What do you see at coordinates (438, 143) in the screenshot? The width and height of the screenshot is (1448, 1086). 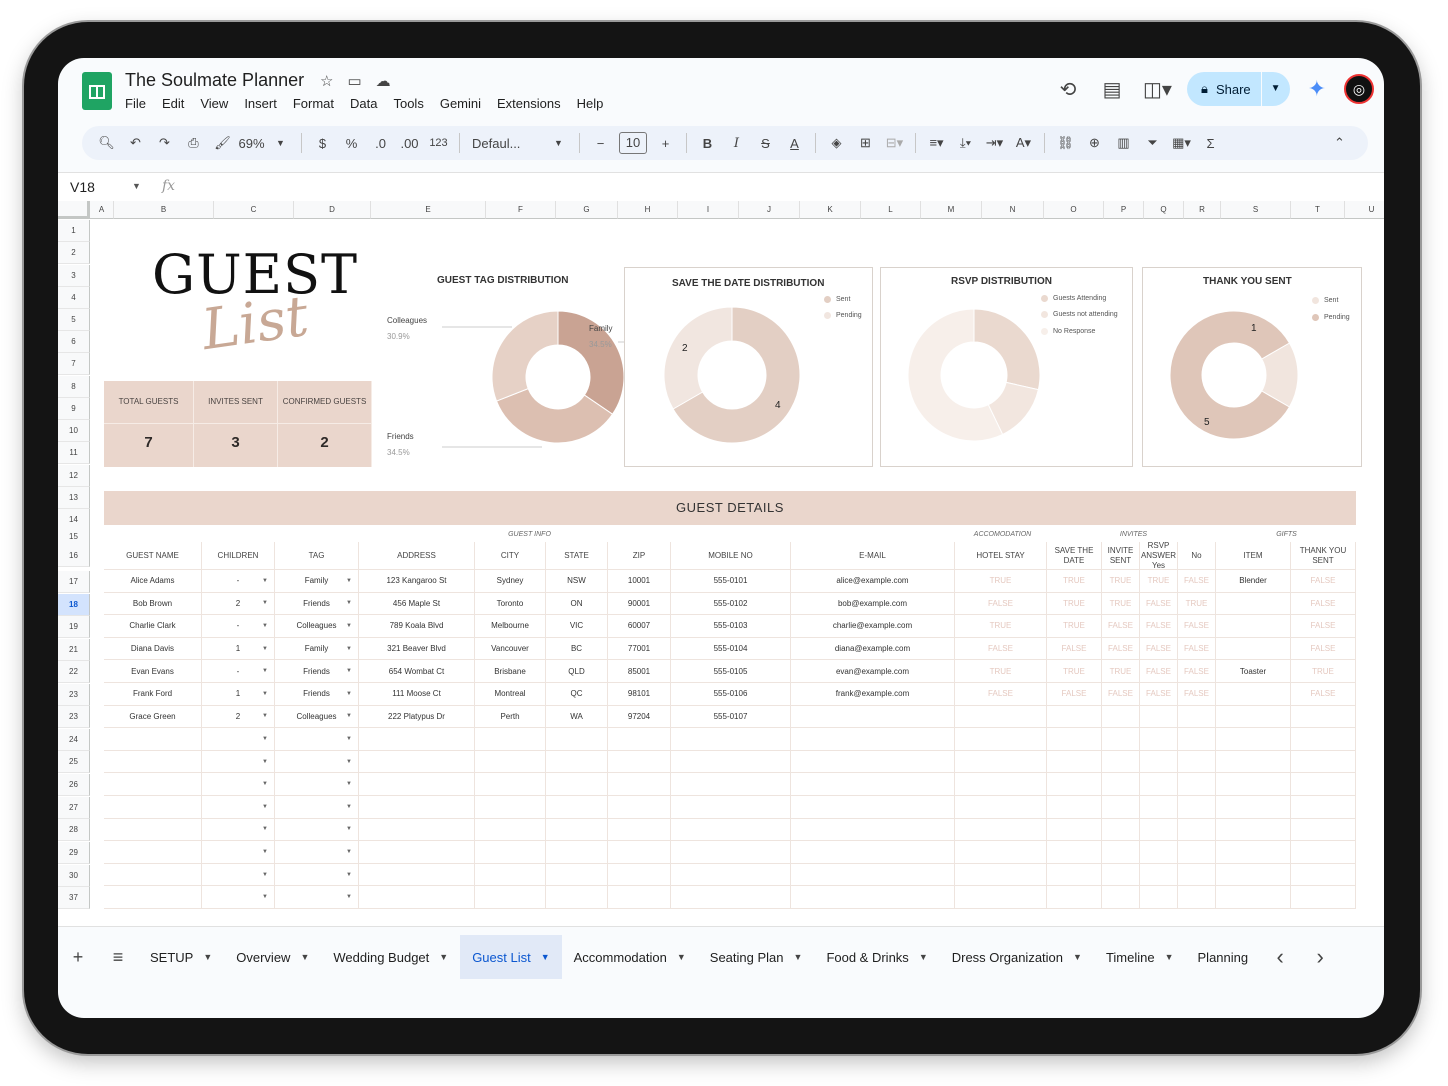 I see `more-formats-button: 123` at bounding box center [438, 143].